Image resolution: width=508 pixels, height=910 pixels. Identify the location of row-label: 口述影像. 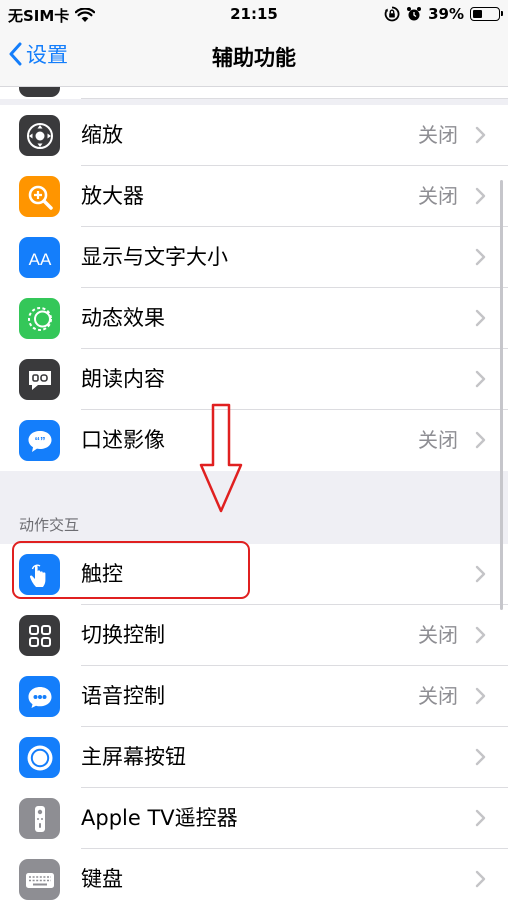
(123, 440).